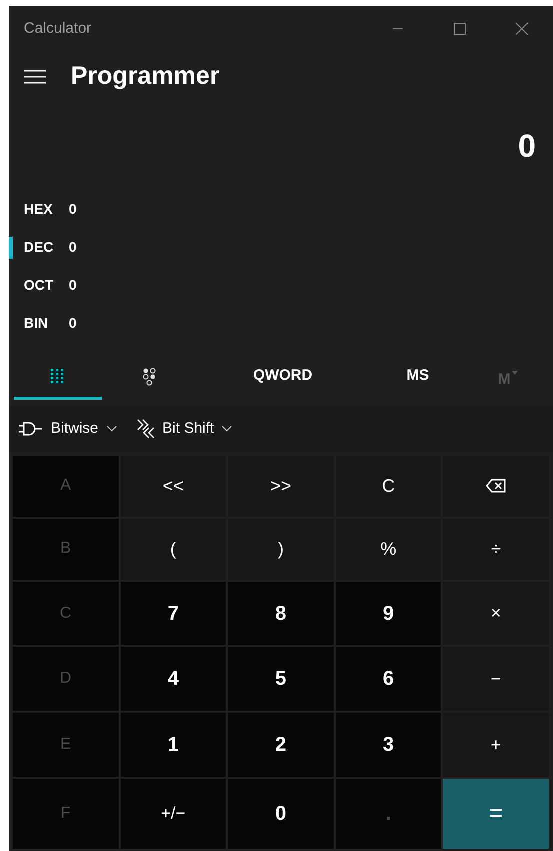  What do you see at coordinates (496, 549) in the screenshot?
I see `key-button: ÷` at bounding box center [496, 549].